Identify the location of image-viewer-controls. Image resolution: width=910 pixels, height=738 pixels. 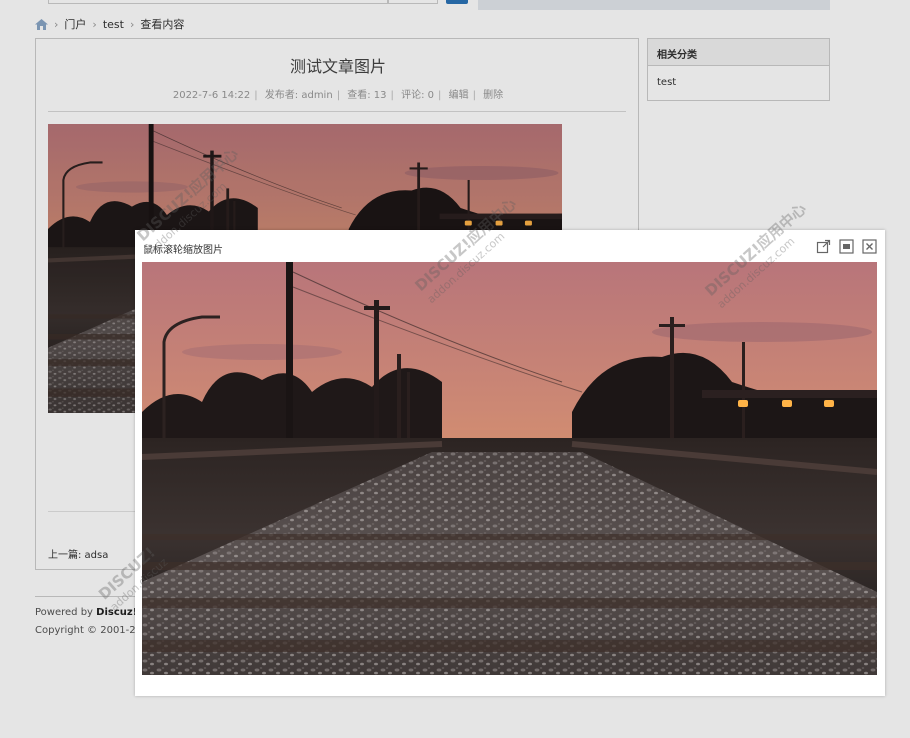
(846, 246).